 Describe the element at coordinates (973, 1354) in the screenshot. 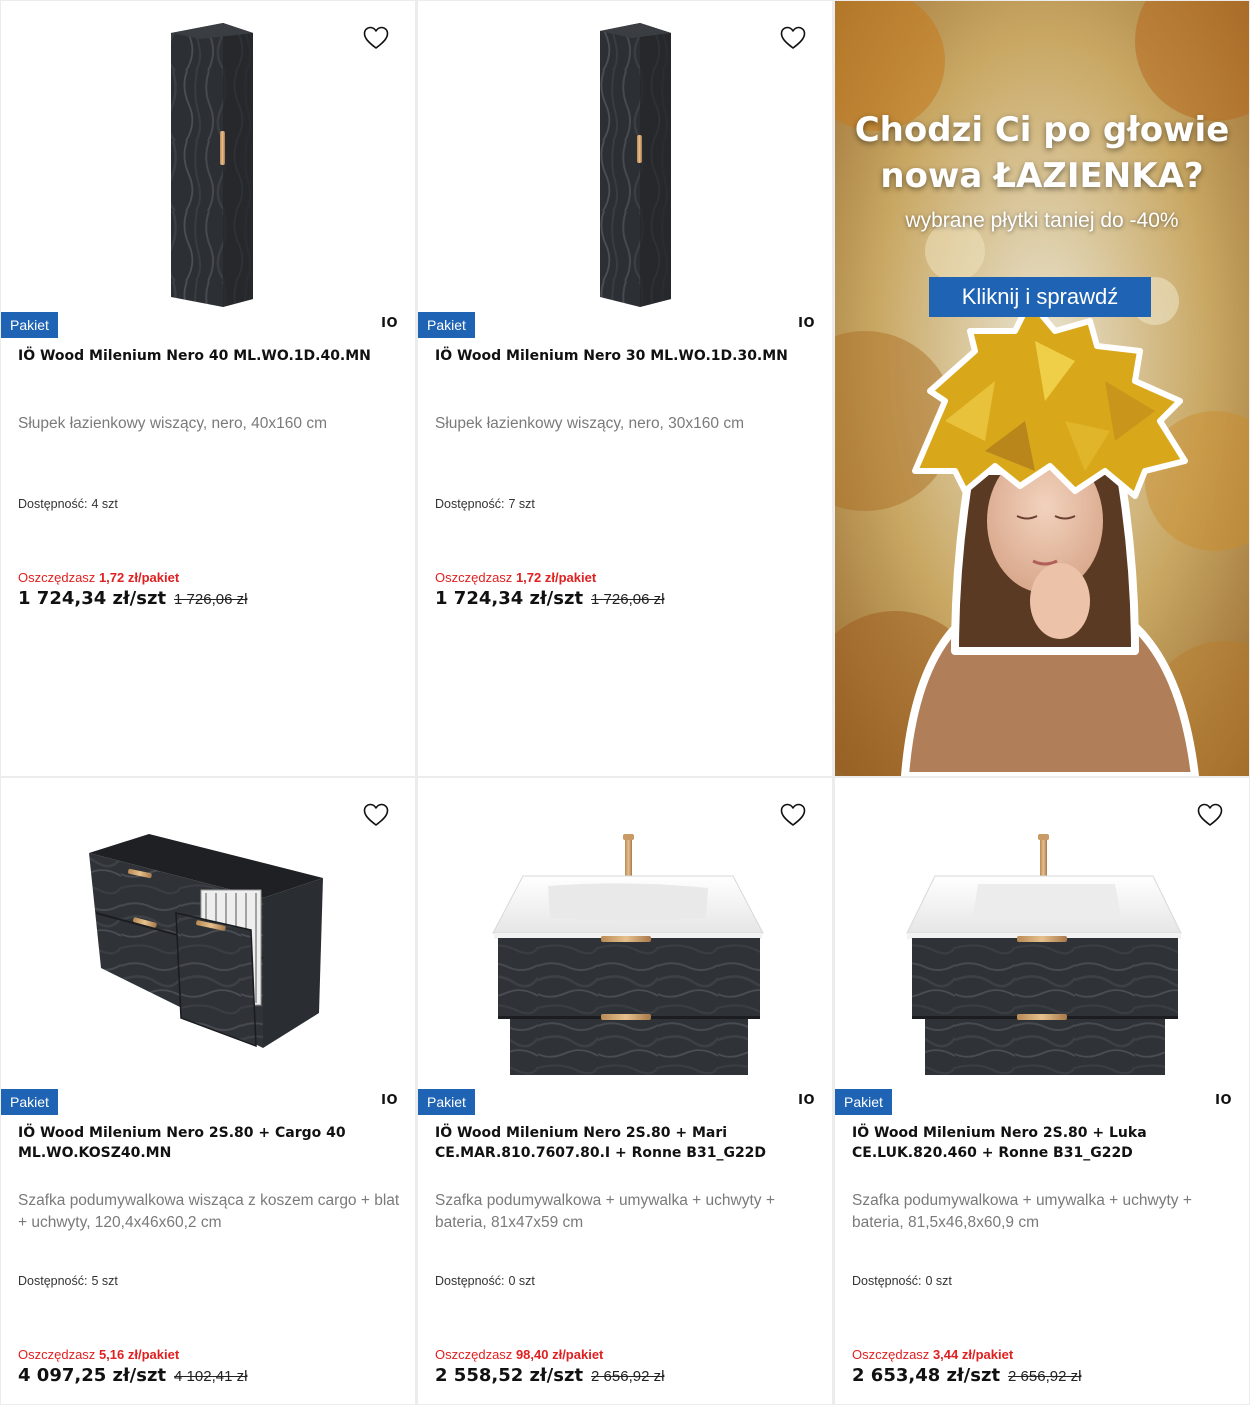

I see `savings-value: 3,44 zł/pakiet` at that location.